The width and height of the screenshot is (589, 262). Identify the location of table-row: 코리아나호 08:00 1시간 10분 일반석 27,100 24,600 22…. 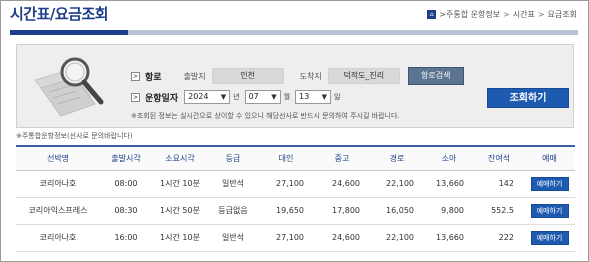
(295, 184).